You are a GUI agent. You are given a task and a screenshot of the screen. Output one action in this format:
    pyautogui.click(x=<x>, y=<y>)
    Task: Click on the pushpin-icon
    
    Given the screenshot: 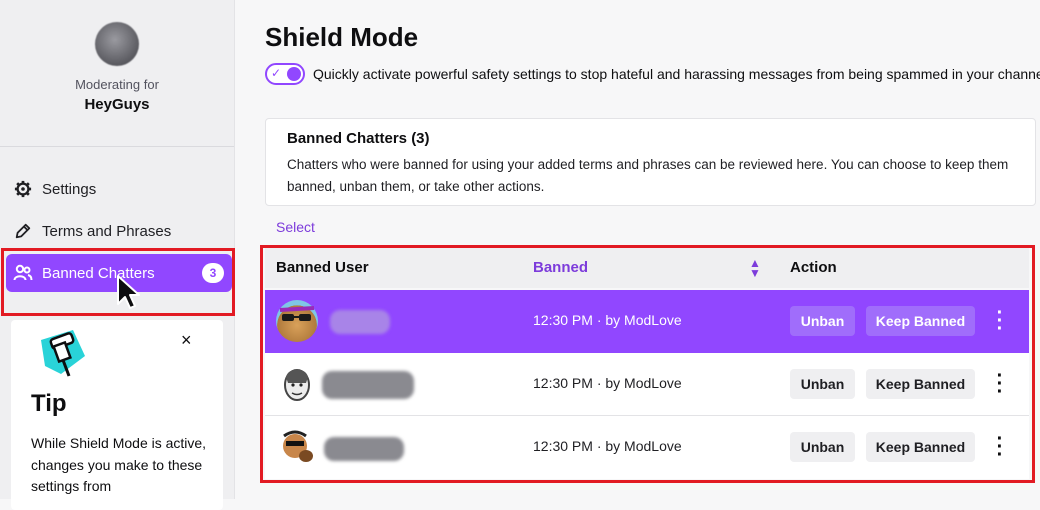 What is the action you would take?
    pyautogui.click(x=63, y=354)
    